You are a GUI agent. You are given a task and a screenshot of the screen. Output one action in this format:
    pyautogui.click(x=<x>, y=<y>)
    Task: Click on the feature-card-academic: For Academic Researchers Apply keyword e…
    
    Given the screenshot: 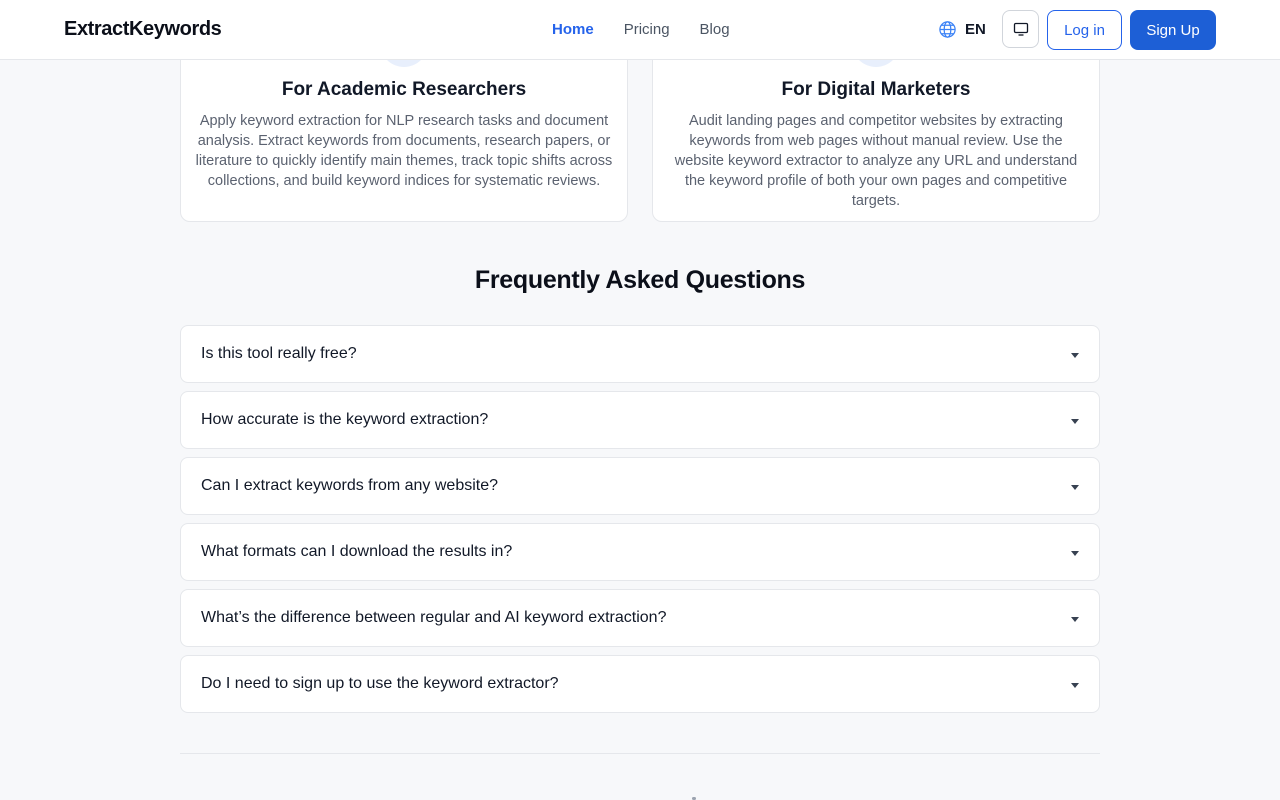 What is the action you would take?
    pyautogui.click(x=404, y=131)
    